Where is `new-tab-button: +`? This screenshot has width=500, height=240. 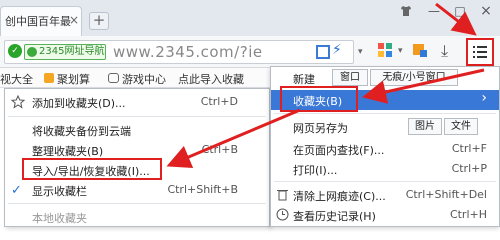
new-tab-button: + is located at coordinates (99, 21).